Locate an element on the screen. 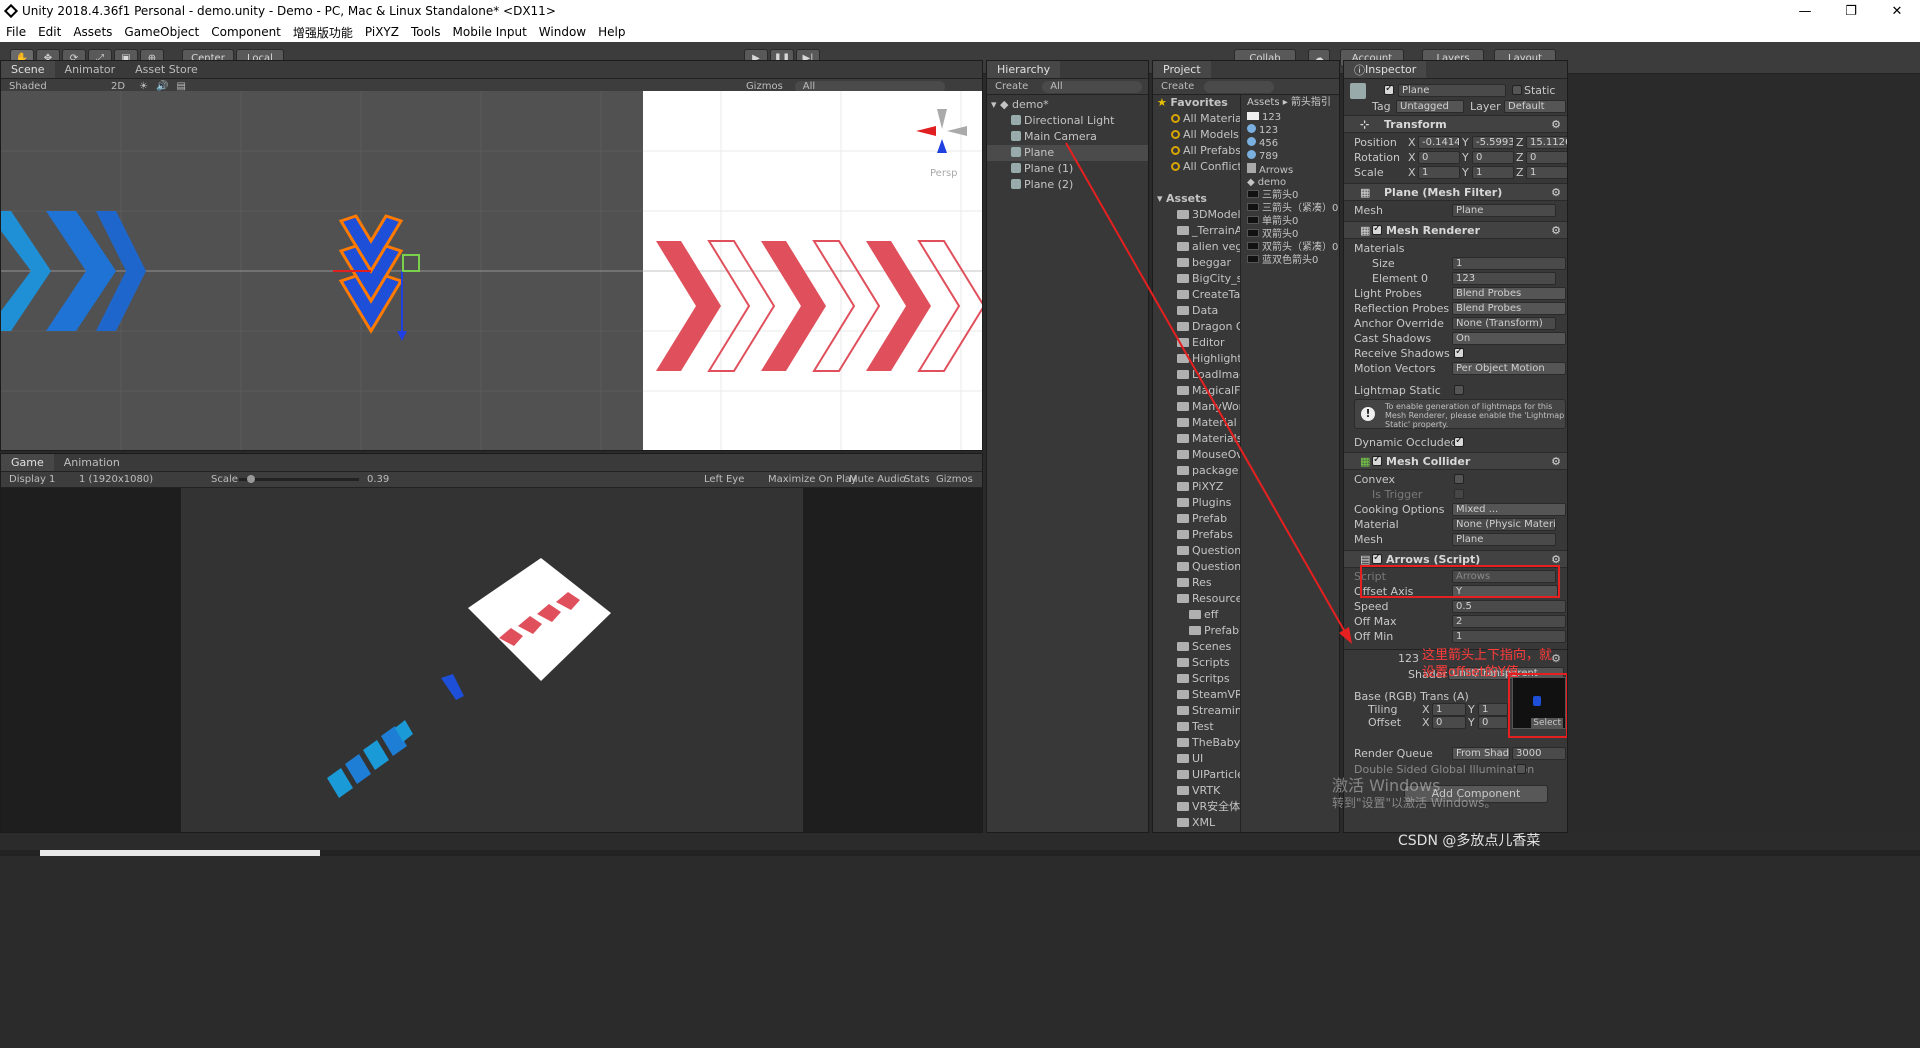 This screenshot has width=1920, height=1048. folder-item: Streaming is located at coordinates (1196, 711).